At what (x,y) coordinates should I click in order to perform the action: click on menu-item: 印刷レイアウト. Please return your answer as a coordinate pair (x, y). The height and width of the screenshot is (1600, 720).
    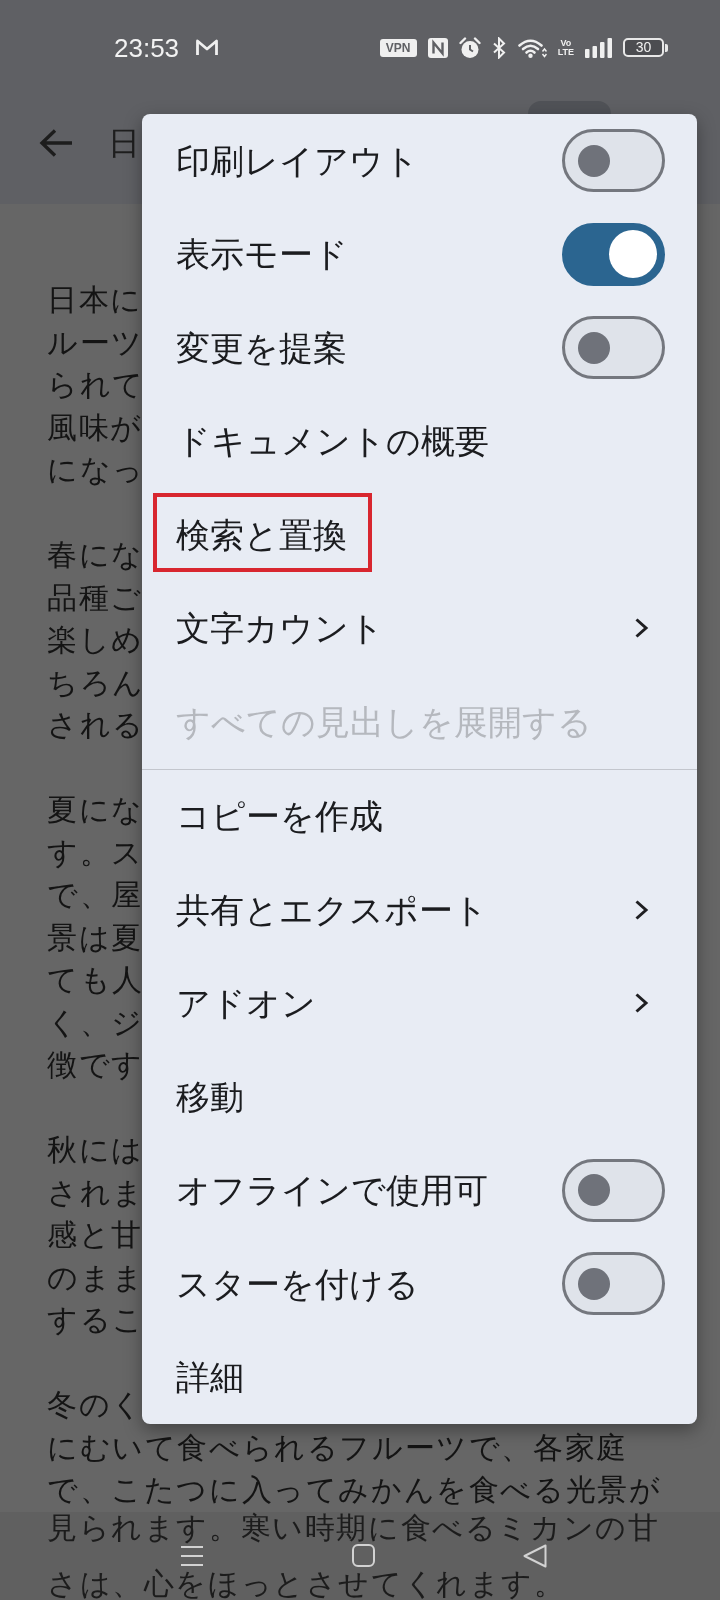
    Looking at the image, I should click on (419, 161).